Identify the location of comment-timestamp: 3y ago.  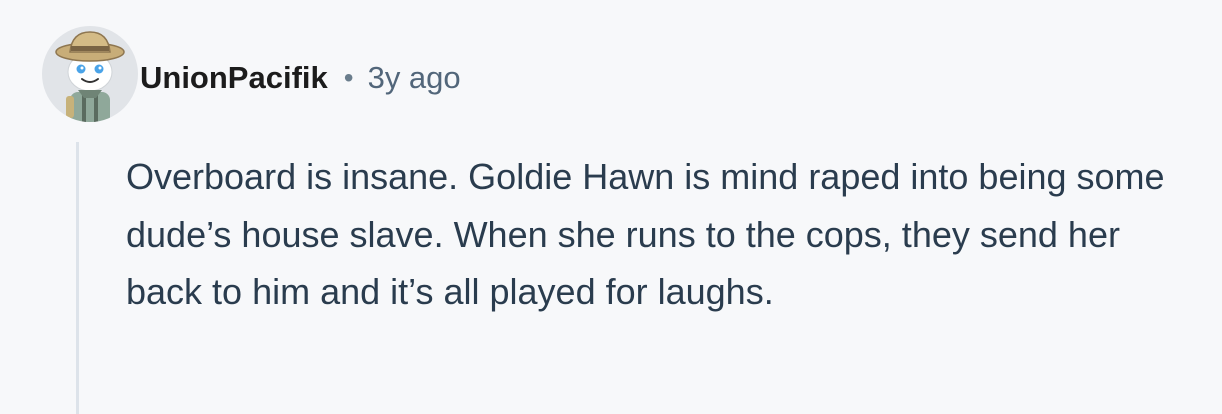
(414, 78).